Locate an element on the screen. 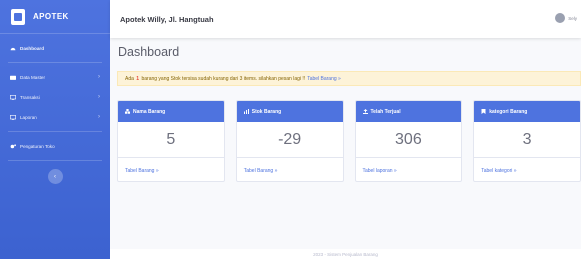 Image resolution: width=581 pixels, height=259 pixels. pharmacy-logo-icon is located at coordinates (18, 16).